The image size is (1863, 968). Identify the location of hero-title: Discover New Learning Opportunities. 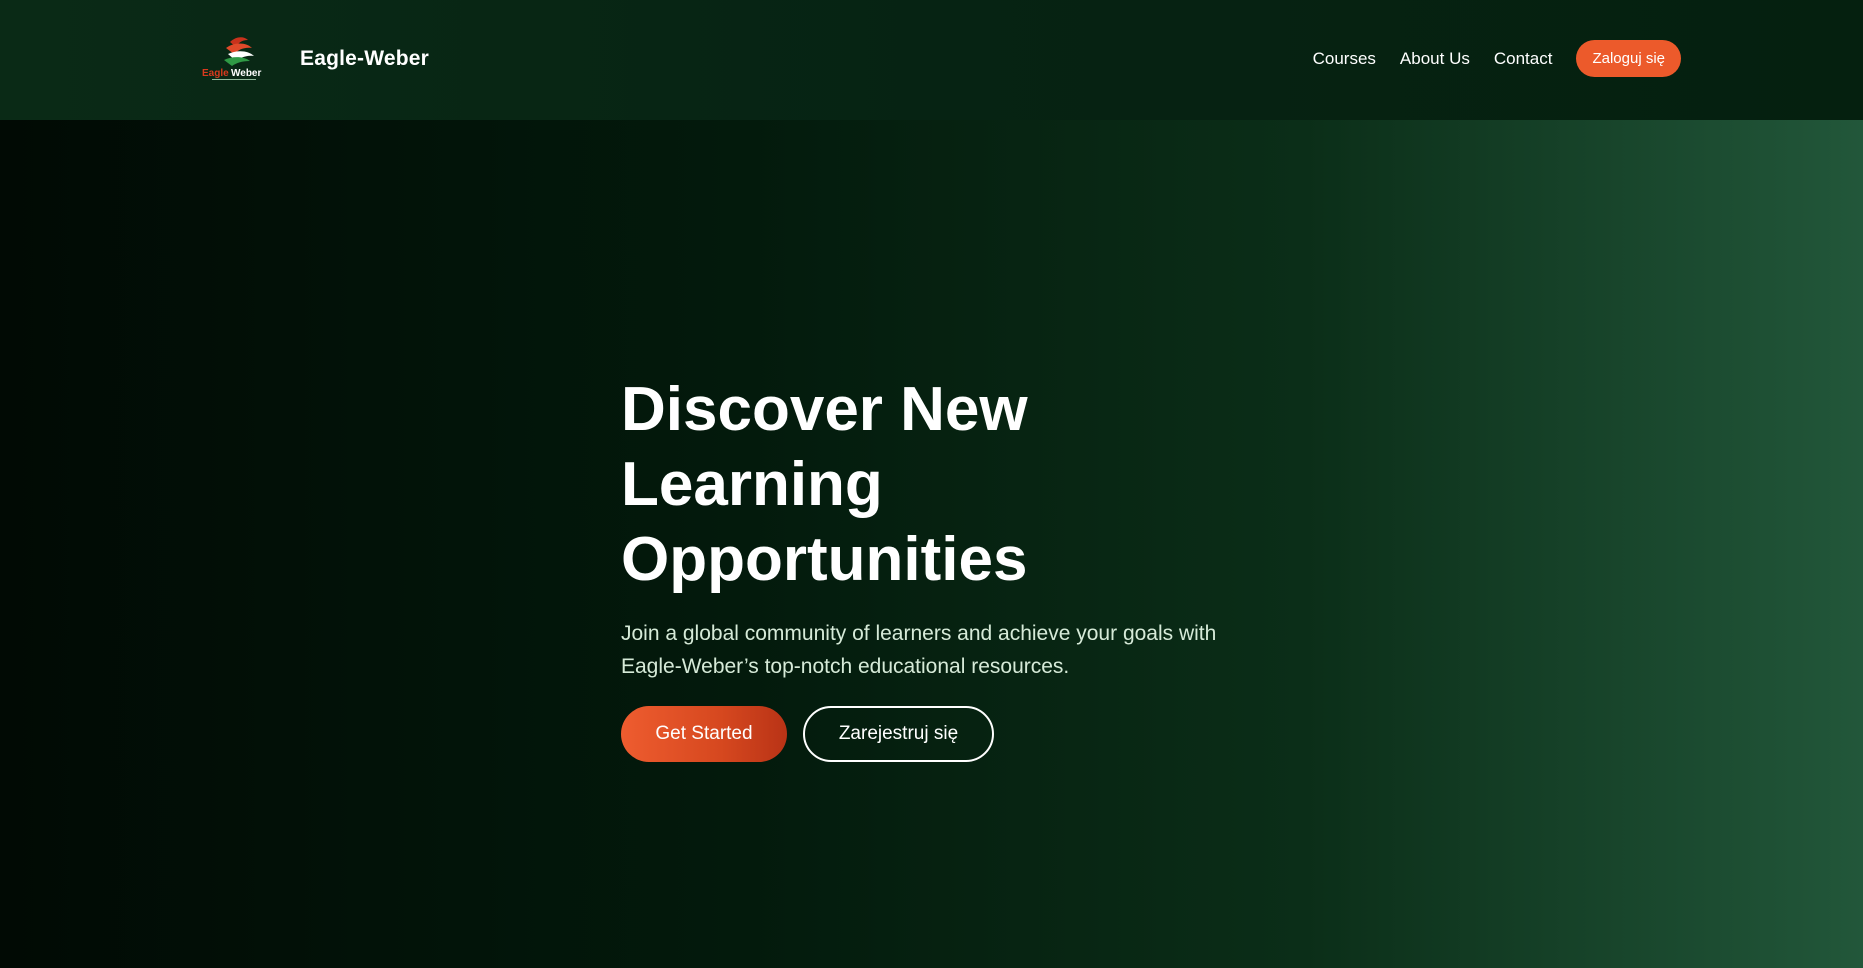
(824, 484).